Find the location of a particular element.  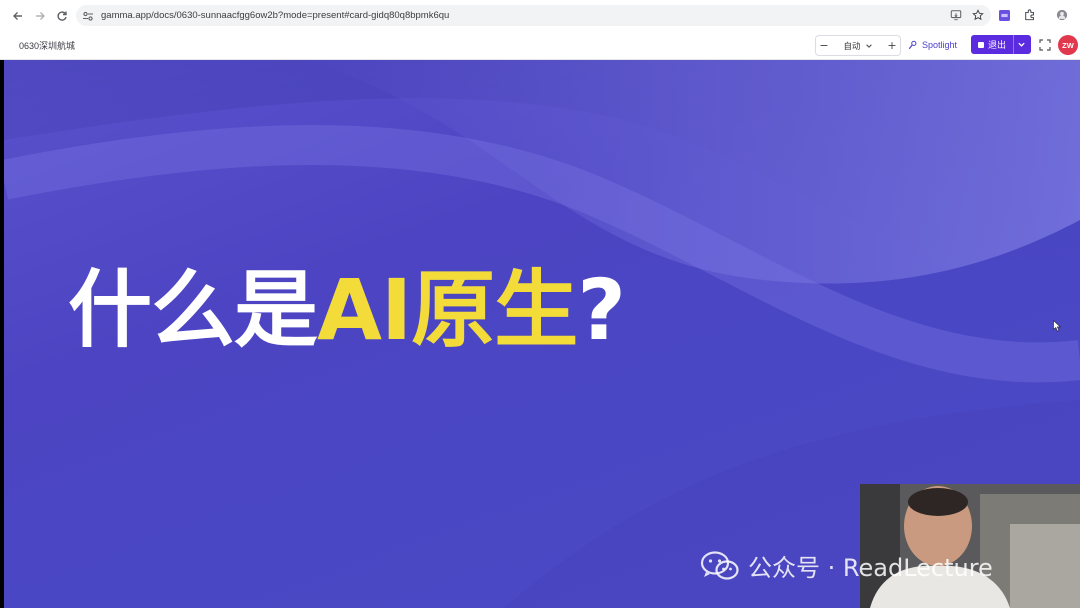

mouse-cursor-icon is located at coordinates (1057, 326).